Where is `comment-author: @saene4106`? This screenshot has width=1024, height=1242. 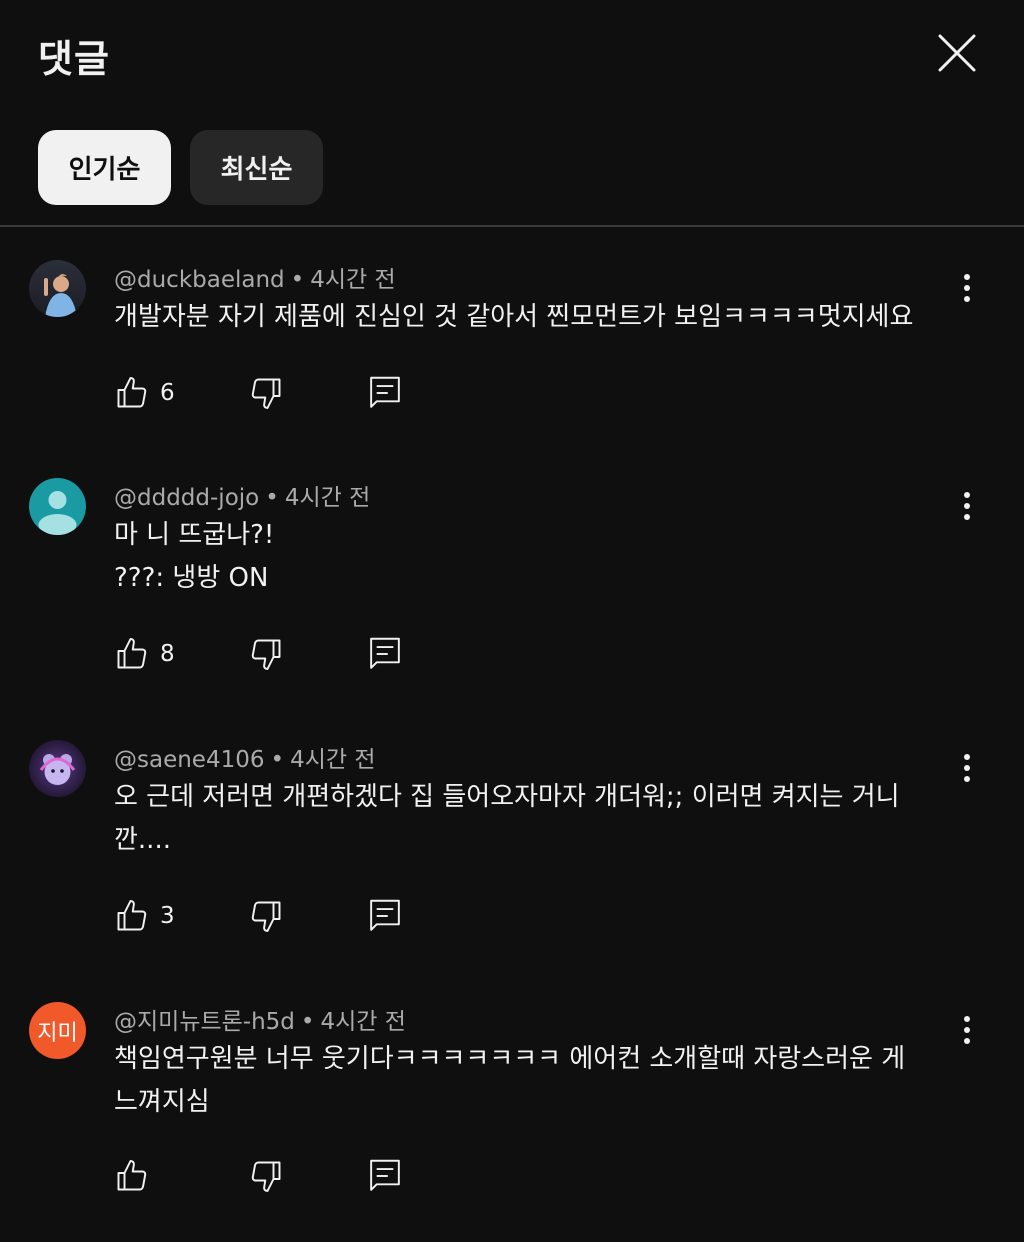 comment-author: @saene4106 is located at coordinates (189, 760).